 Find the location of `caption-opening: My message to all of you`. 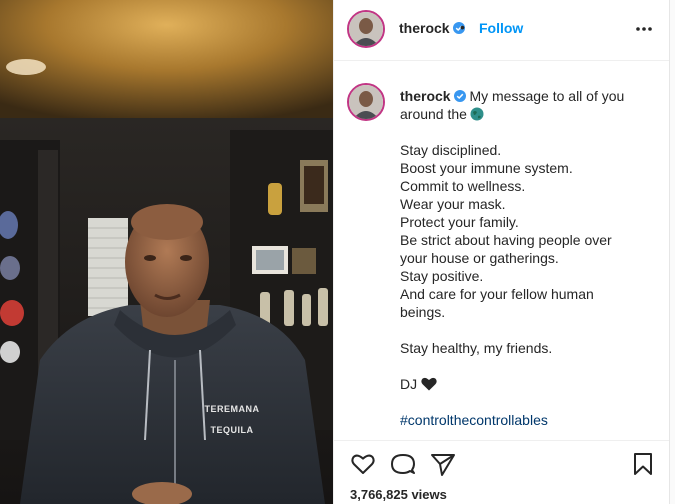

caption-opening: My message to all of you is located at coordinates (547, 96).